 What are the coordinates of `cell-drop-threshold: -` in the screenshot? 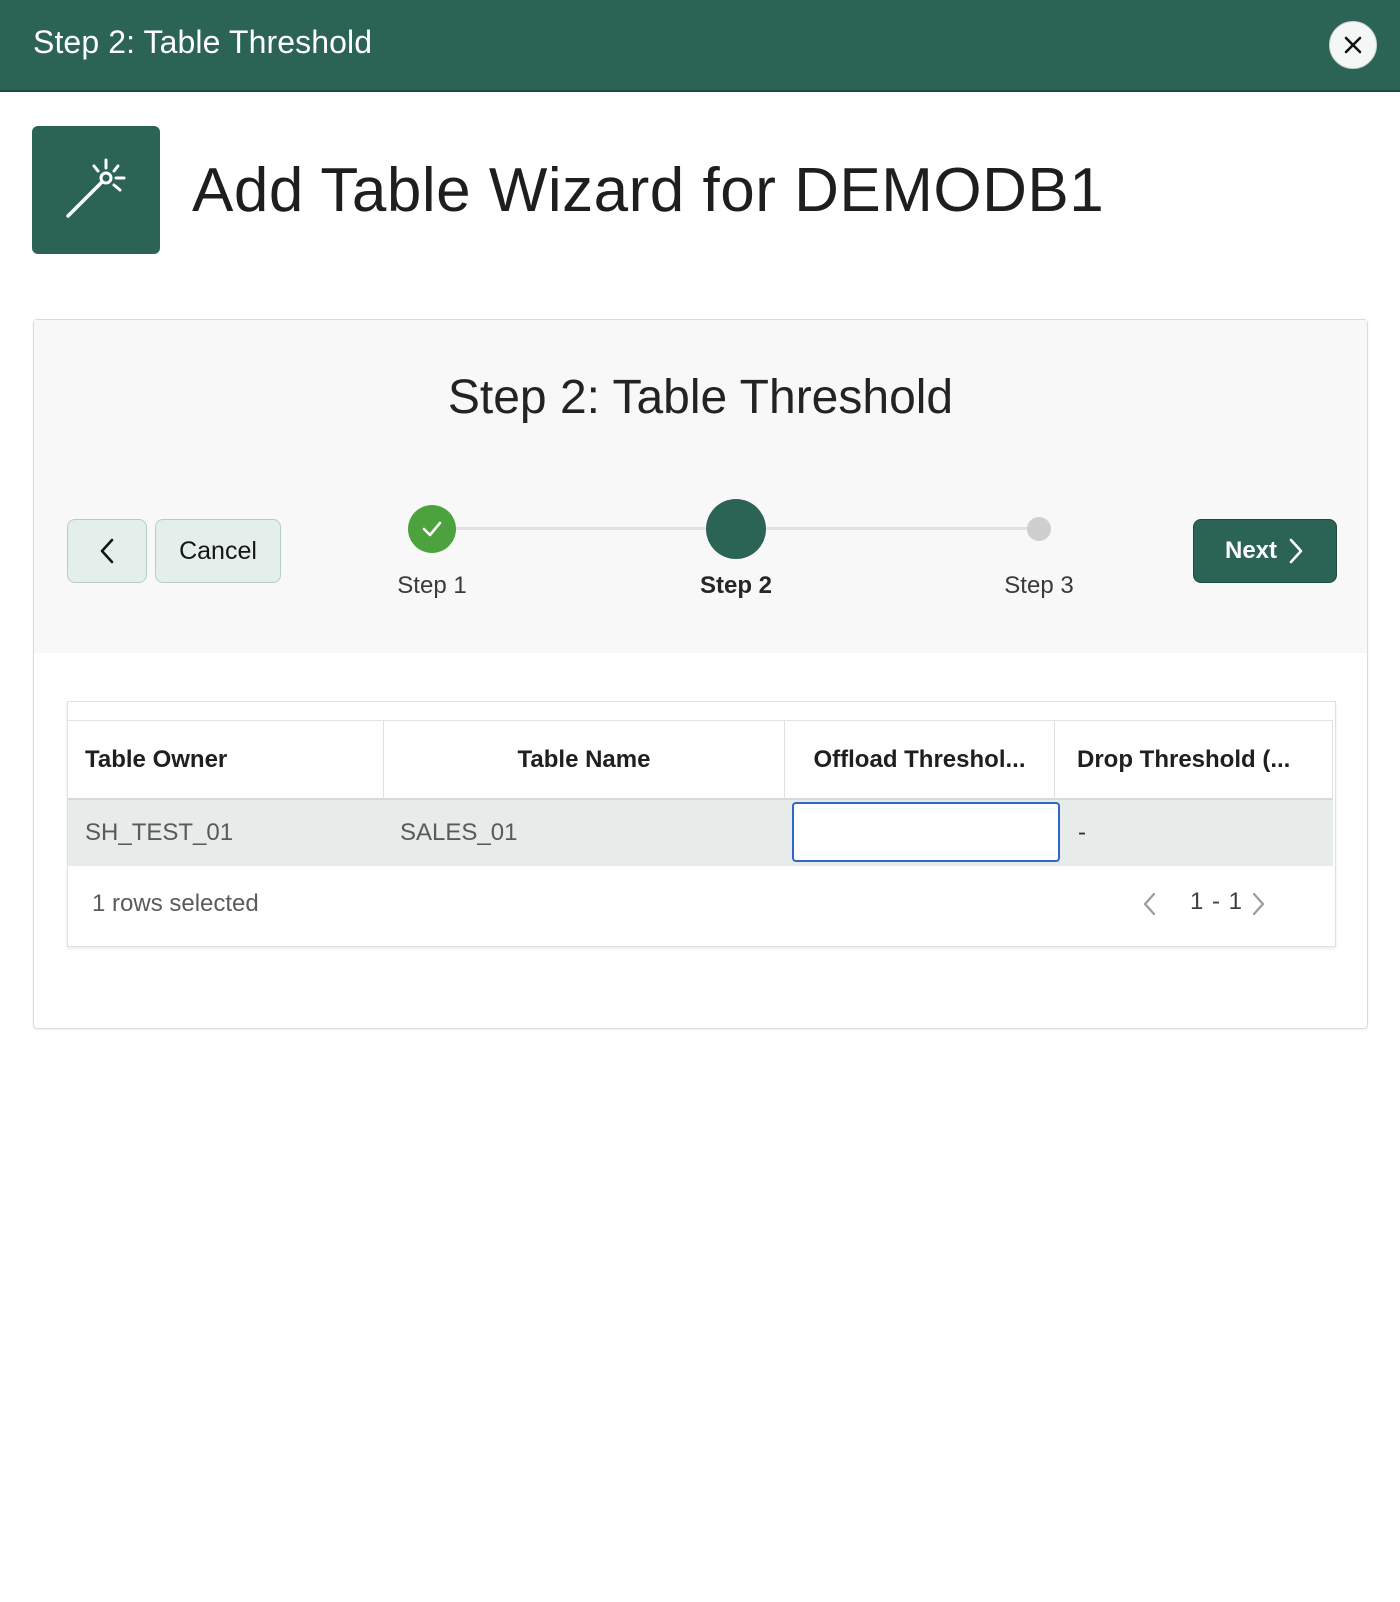 It's located at (1082, 832).